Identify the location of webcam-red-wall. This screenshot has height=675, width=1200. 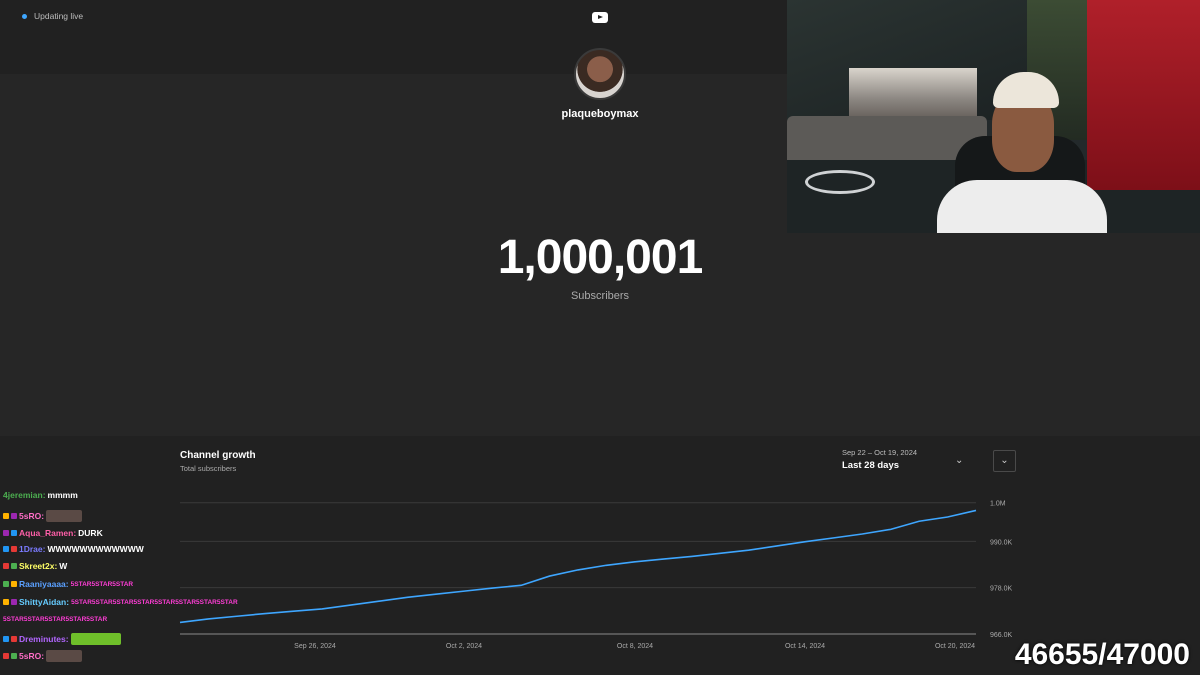
(1143, 95).